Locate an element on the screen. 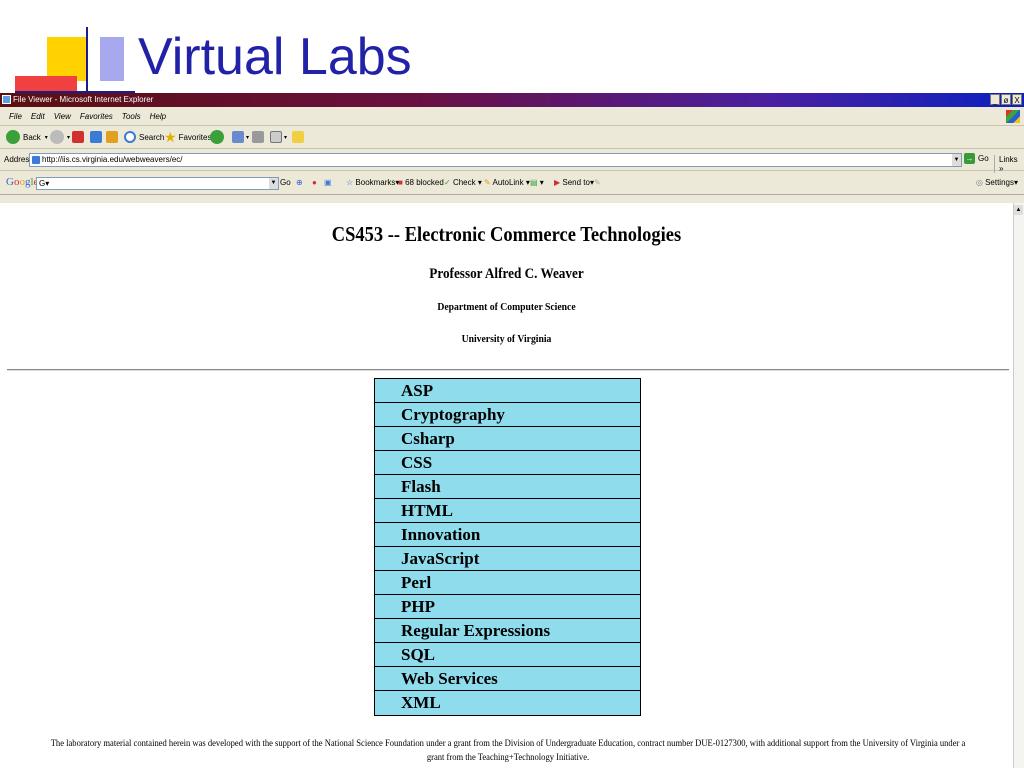  topic-link-flash: Flash is located at coordinates (507, 487).